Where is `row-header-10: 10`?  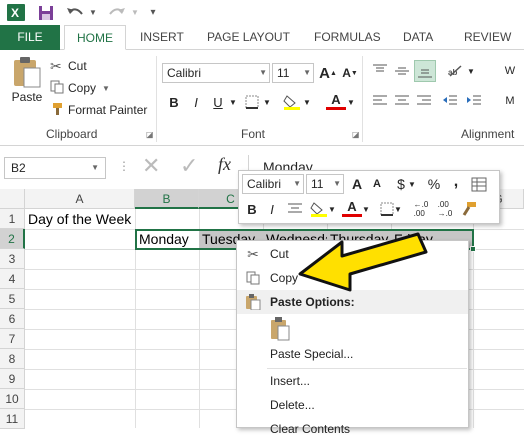
row-header-10: 10 is located at coordinates (12, 399).